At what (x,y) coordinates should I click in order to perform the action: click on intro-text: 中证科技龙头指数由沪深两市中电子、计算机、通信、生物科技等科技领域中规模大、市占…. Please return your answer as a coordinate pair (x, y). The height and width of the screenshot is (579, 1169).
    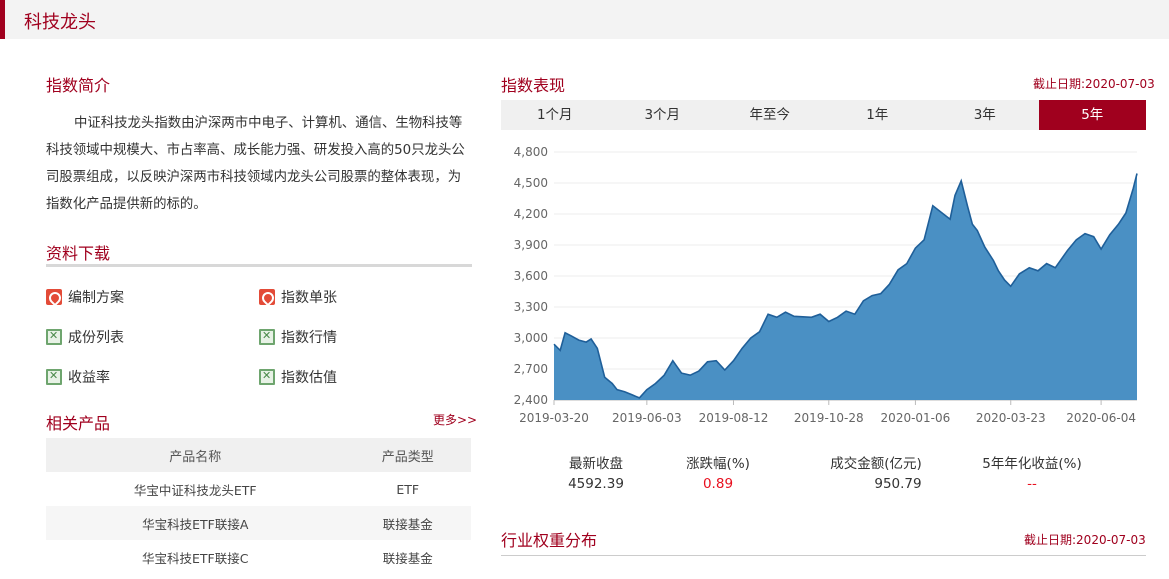
    Looking at the image, I should click on (255, 164).